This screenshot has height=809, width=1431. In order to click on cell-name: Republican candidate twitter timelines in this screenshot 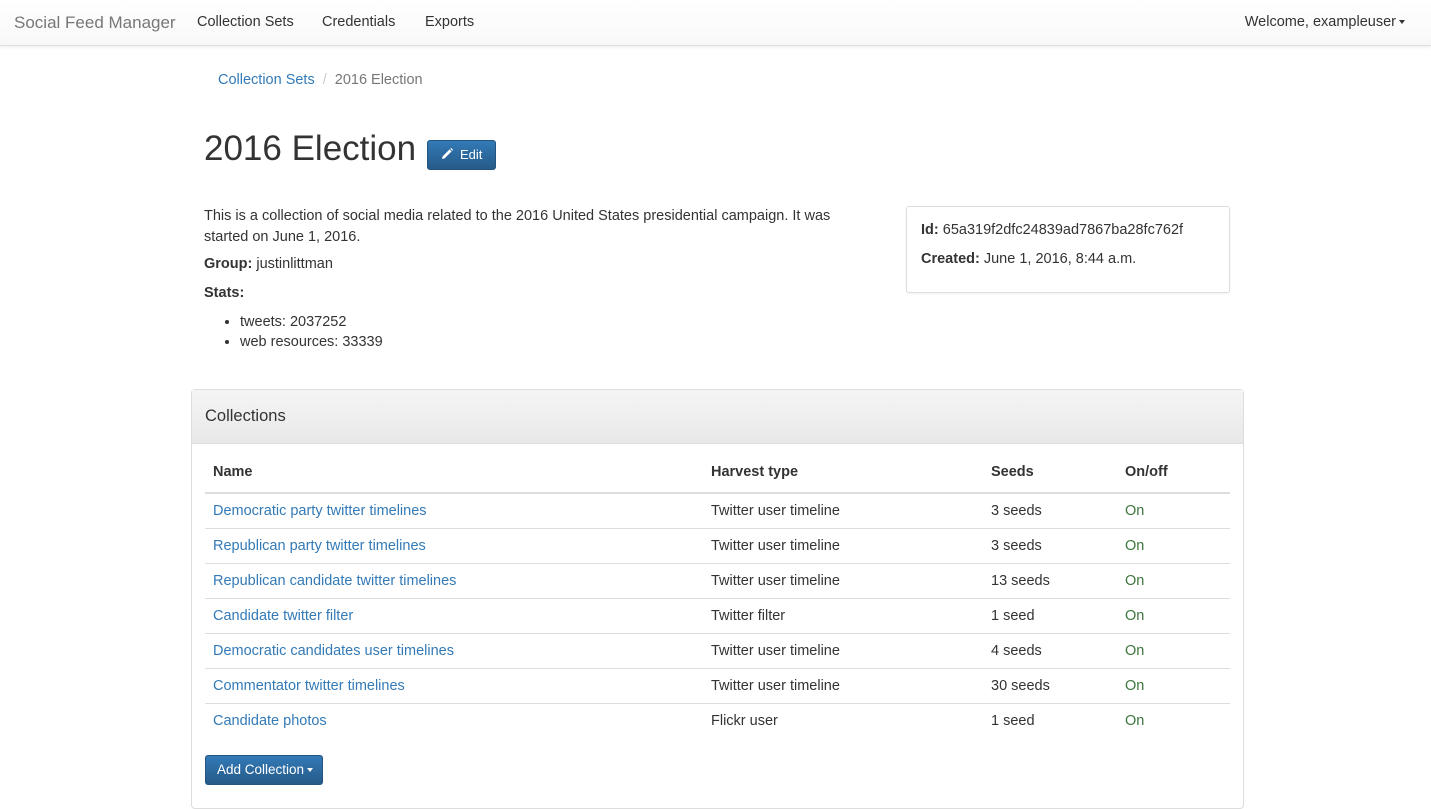, I will do `click(454, 580)`.